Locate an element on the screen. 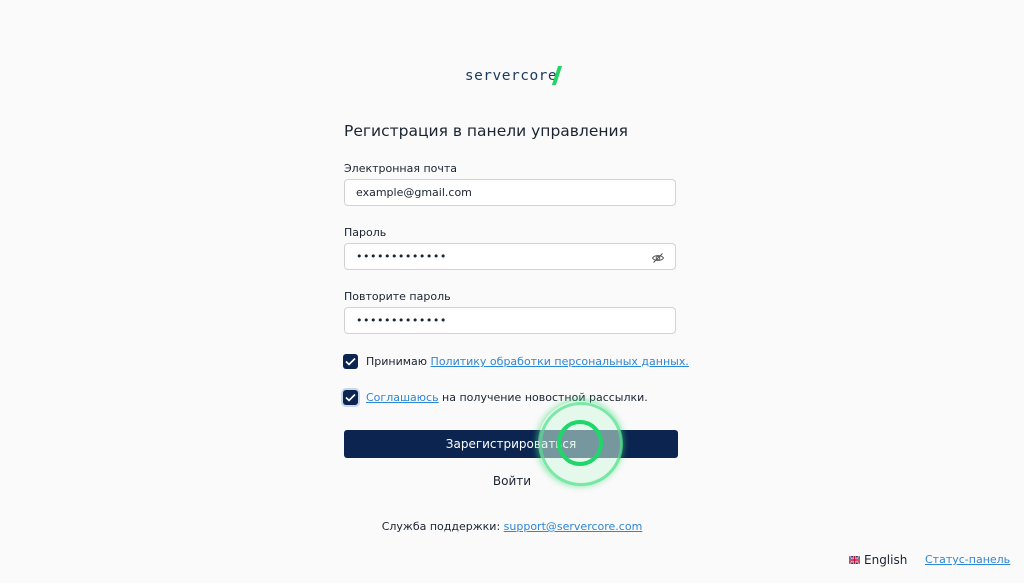 Image resolution: width=1024 pixels, height=583 pixels. support-email-link: support@servercore.com is located at coordinates (573, 526).